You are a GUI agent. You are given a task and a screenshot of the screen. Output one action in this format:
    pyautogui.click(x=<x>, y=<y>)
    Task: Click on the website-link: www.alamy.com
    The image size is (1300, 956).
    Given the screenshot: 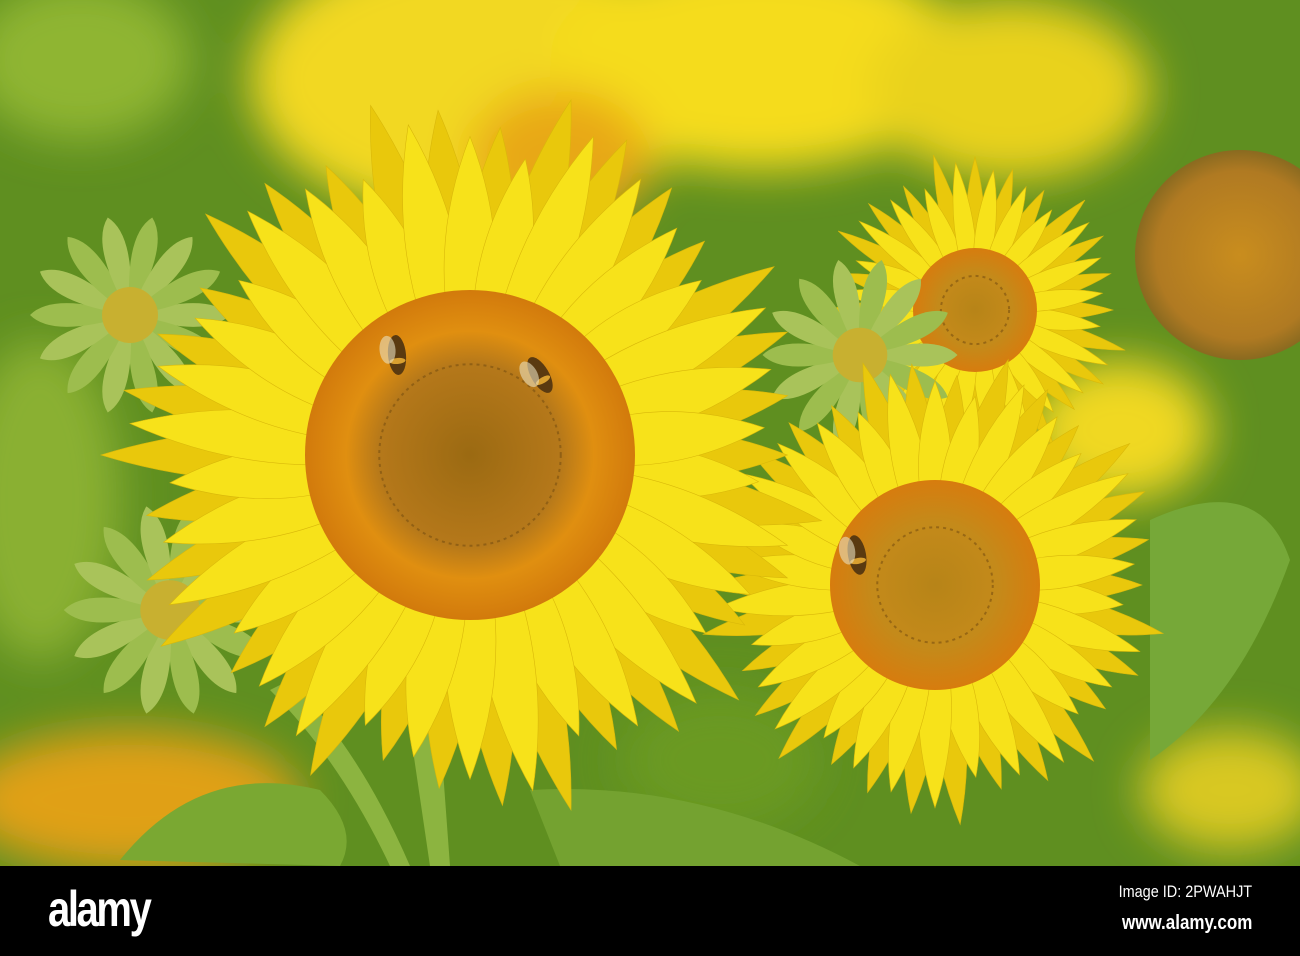 What is the action you would take?
    pyautogui.click(x=1186, y=923)
    